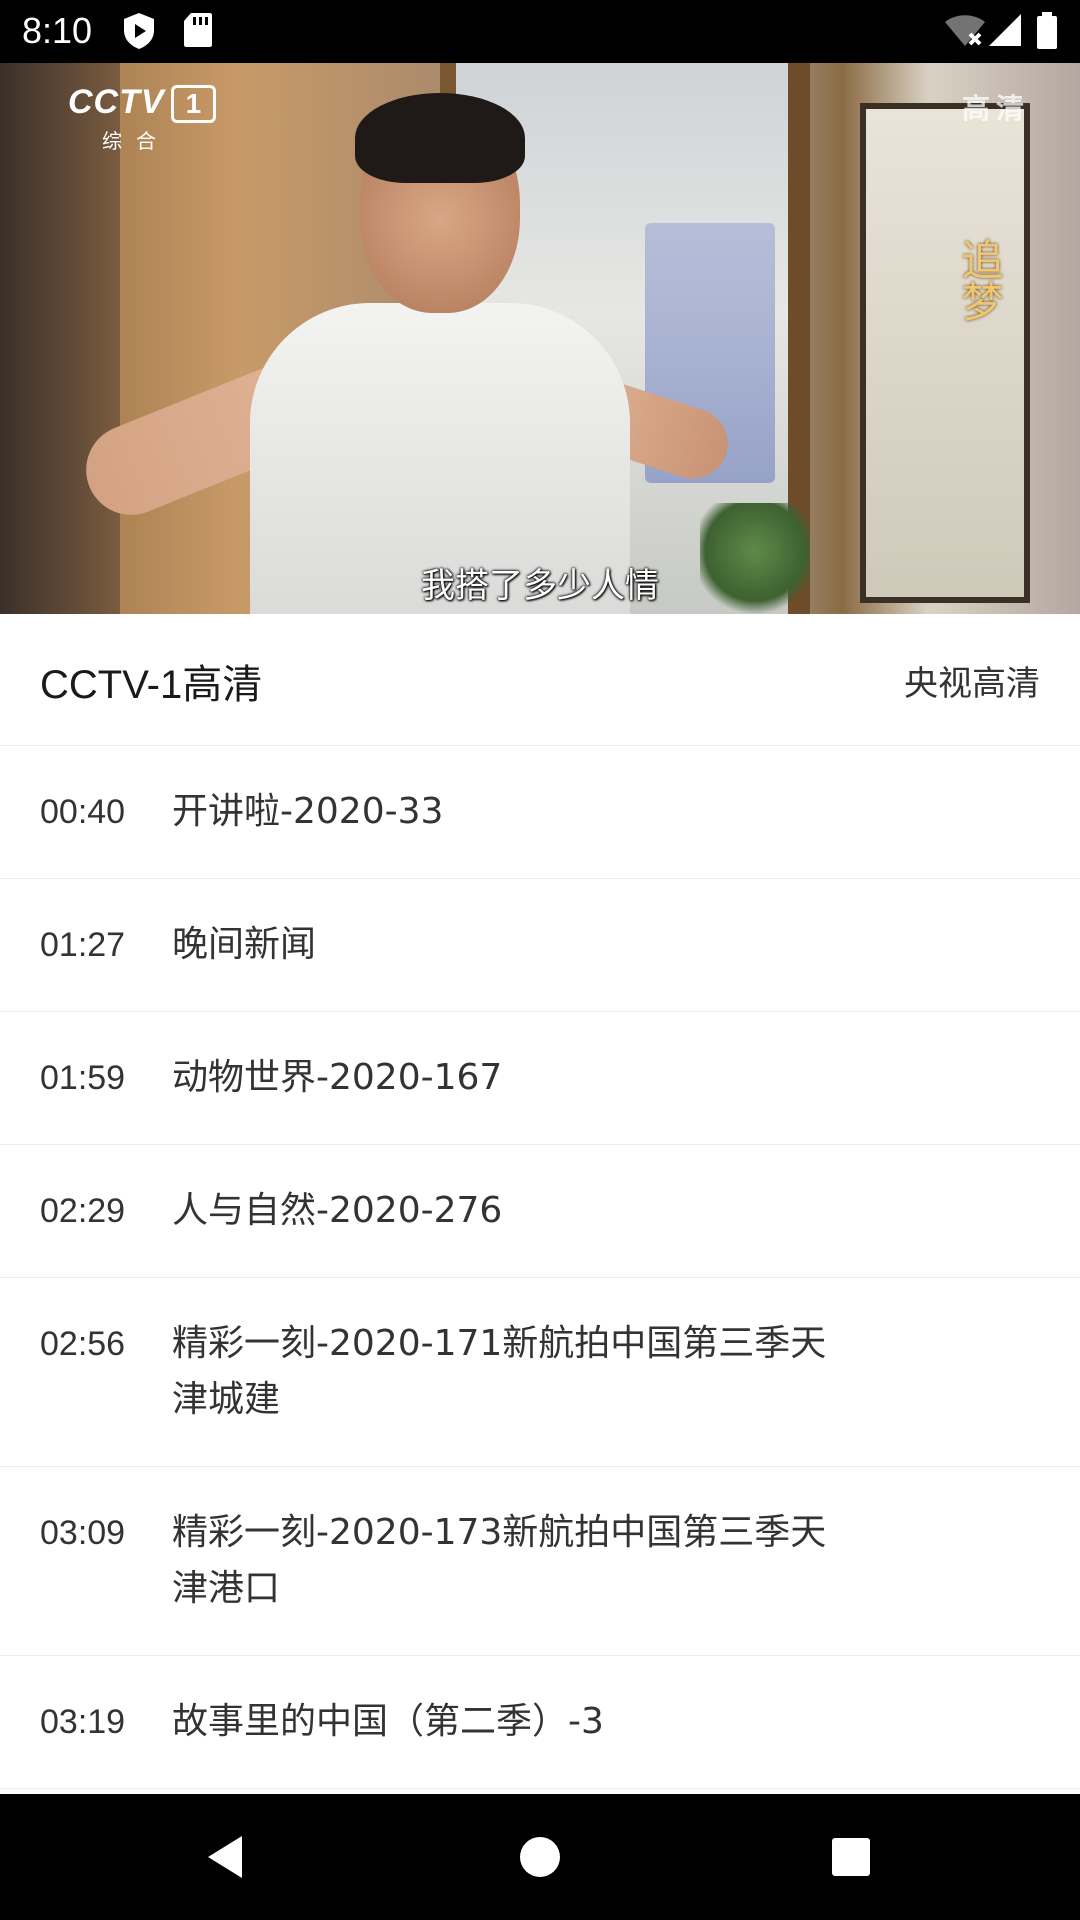  What do you see at coordinates (198, 30) in the screenshot?
I see `sd-card-icon` at bounding box center [198, 30].